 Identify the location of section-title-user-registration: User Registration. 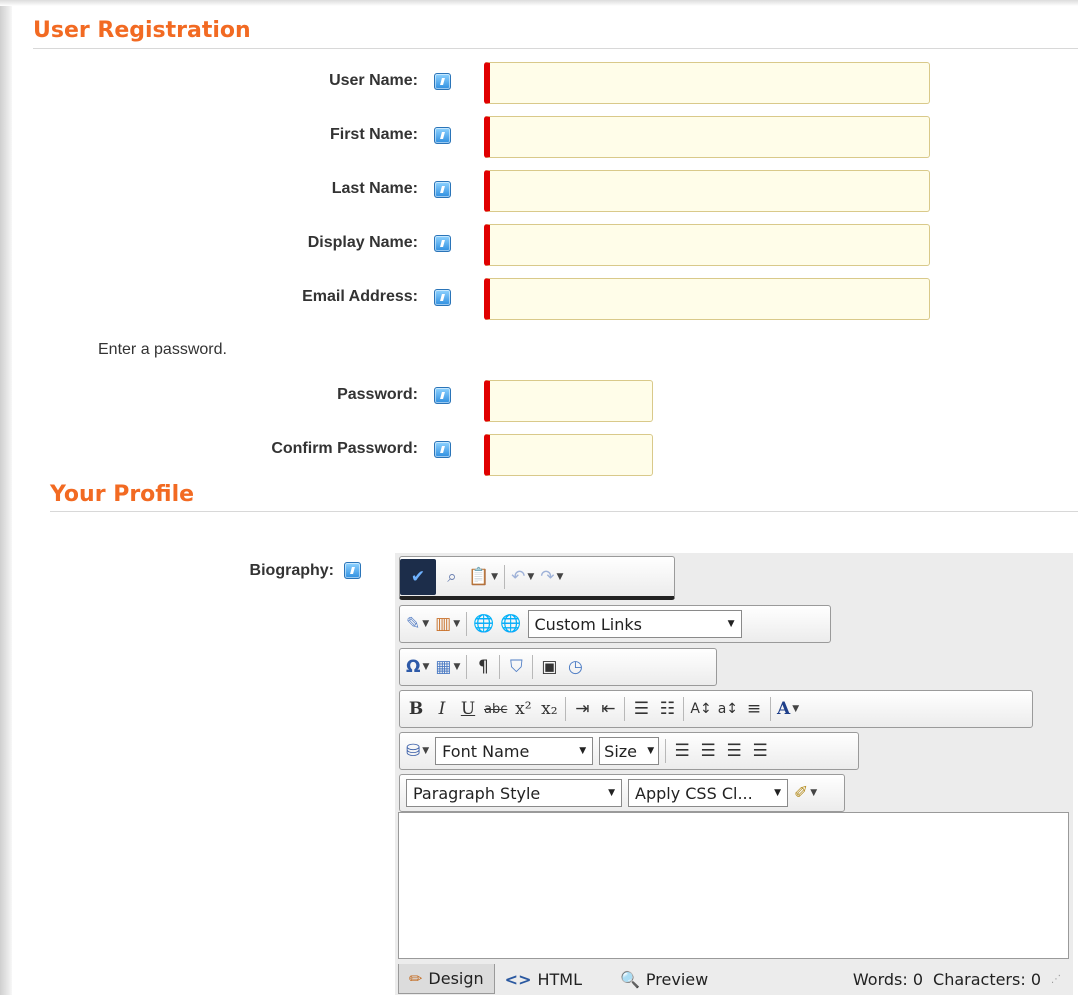
(142, 30).